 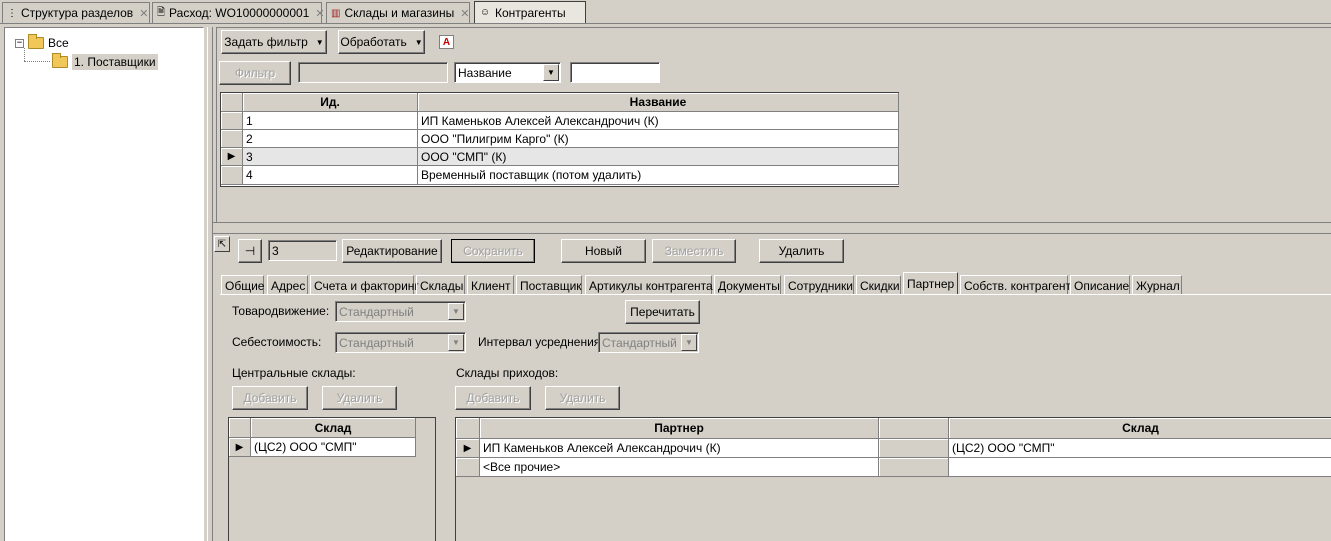 What do you see at coordinates (270, 398) in the screenshot?
I see `central-add-button: Добавить` at bounding box center [270, 398].